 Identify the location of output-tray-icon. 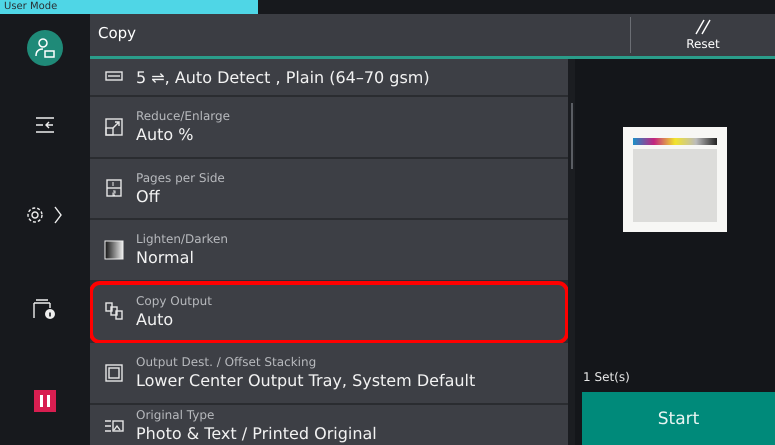
(114, 372).